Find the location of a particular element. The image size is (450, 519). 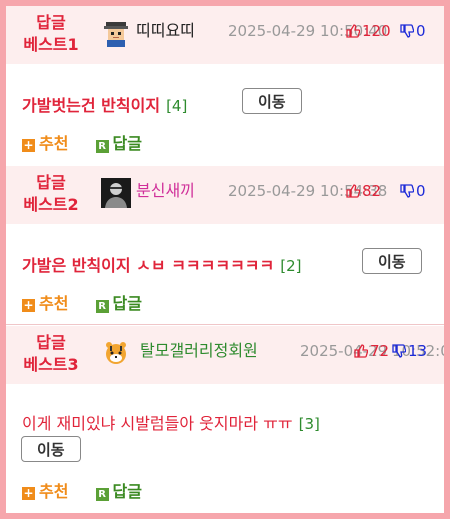

downvote-button: 13 is located at coordinates (409, 351).